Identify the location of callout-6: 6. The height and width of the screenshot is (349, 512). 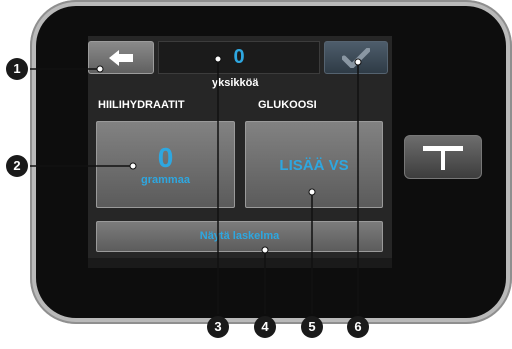
(358, 327).